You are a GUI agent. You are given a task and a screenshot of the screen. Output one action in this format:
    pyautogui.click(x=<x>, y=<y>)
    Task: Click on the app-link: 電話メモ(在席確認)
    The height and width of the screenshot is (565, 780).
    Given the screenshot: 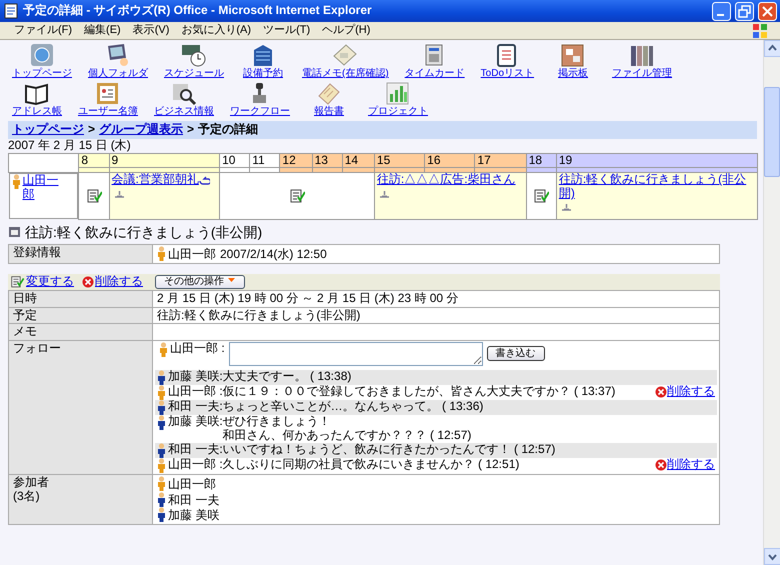 What is the action you would take?
    pyautogui.click(x=345, y=74)
    